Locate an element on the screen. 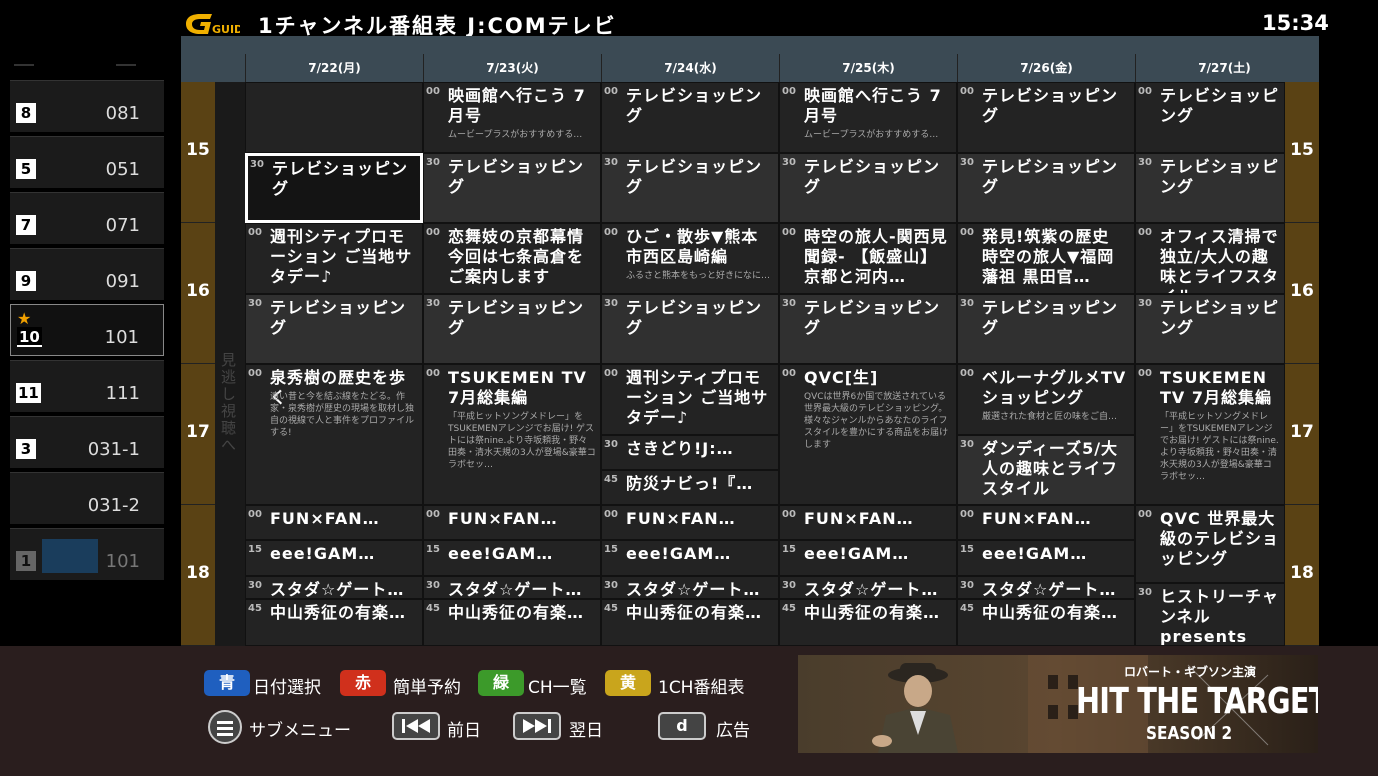  submenu-icon is located at coordinates (225, 727).